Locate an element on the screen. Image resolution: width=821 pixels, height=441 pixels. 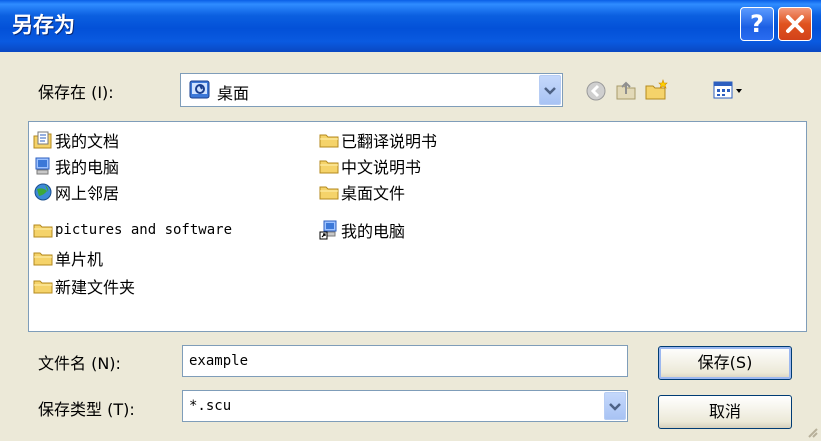
list-item-label: 网上邻居 is located at coordinates (87, 193).